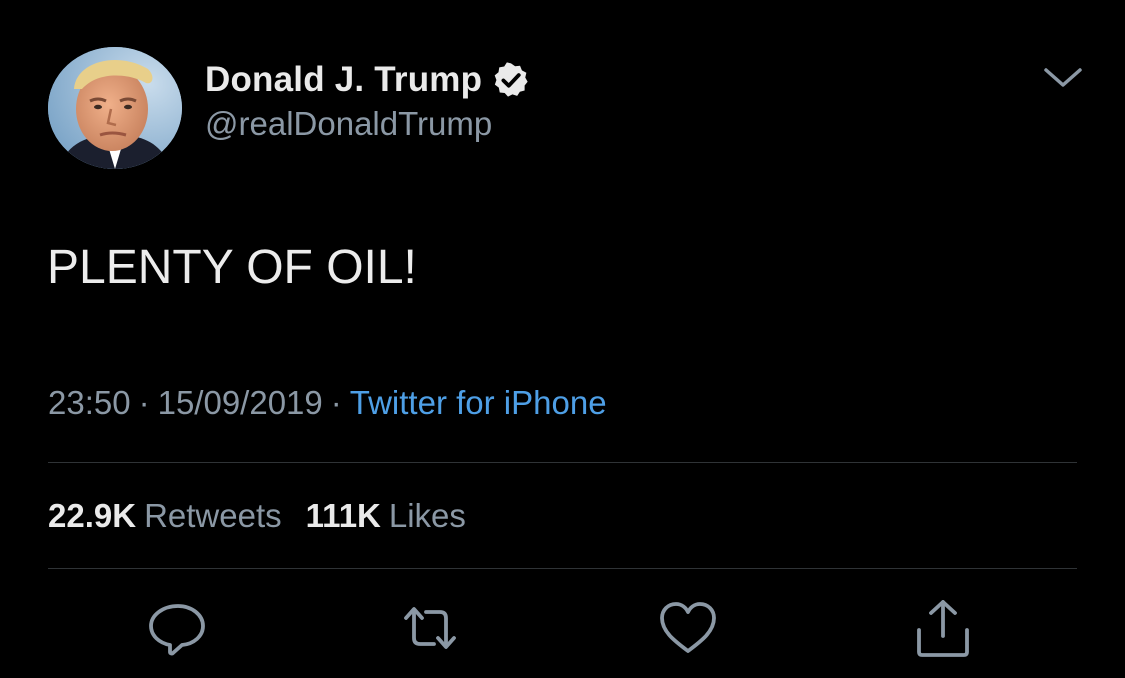  Describe the element at coordinates (386, 515) in the screenshot. I see `likes-stat: 111K Likes` at that location.